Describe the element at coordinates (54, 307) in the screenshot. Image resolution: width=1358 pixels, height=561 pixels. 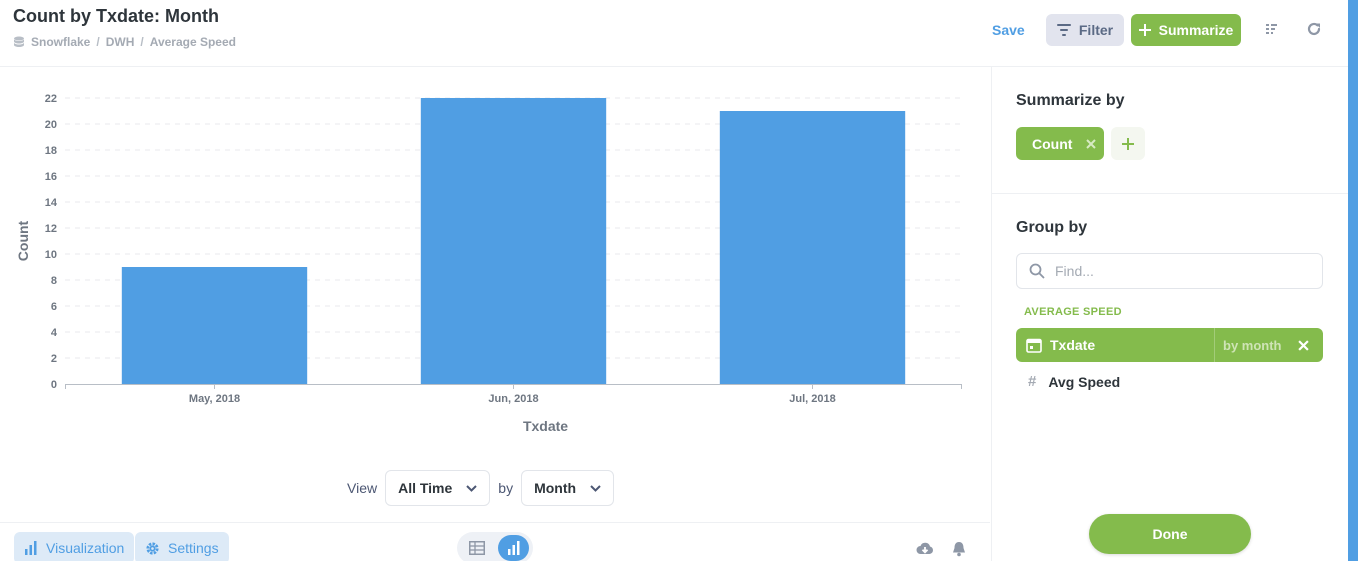
I see `y-tick-label: 6` at that location.